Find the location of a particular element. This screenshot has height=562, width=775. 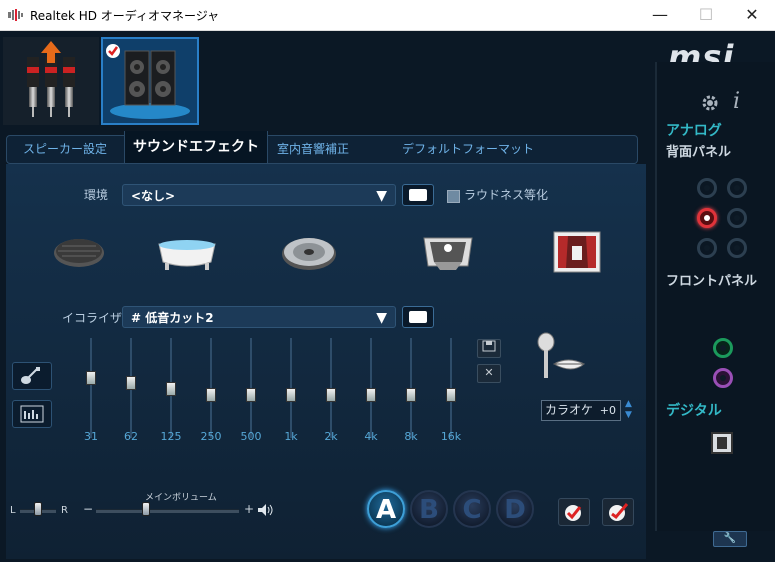

wrench-button: 🔧 is located at coordinates (730, 539).